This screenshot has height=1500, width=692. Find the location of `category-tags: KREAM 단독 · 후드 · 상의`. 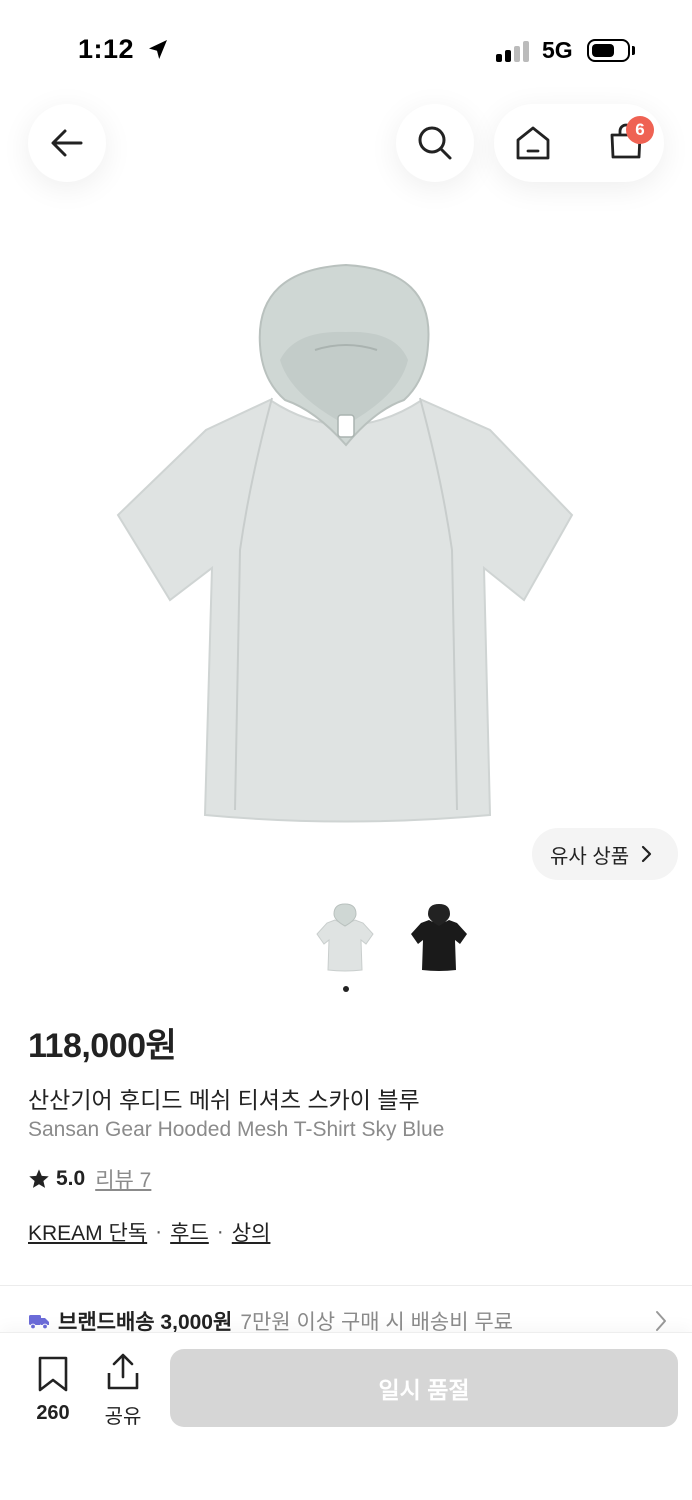

category-tags: KREAM 단독 · 후드 · 상의 is located at coordinates (149, 1232).